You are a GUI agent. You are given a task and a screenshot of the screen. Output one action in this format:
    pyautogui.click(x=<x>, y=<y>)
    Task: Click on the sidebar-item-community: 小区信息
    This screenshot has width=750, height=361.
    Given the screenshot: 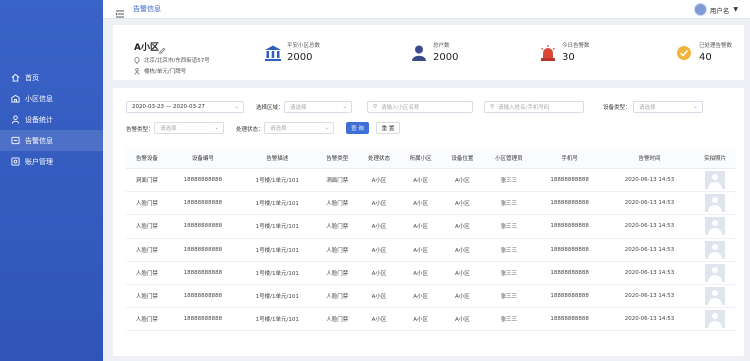 What is the action you would take?
    pyautogui.click(x=51, y=98)
    